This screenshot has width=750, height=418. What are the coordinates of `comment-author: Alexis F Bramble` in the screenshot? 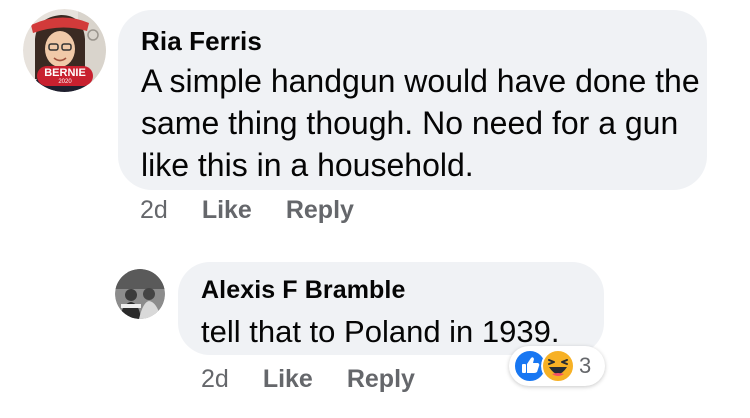 It's located at (303, 290).